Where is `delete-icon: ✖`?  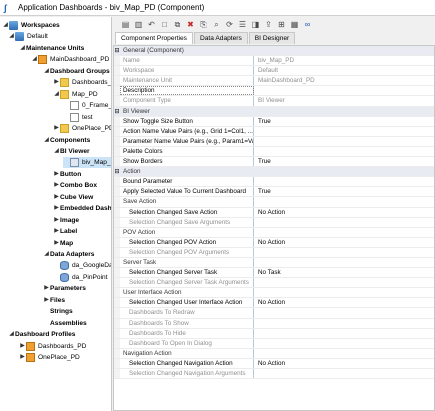
delete-icon: ✖ is located at coordinates (190, 24).